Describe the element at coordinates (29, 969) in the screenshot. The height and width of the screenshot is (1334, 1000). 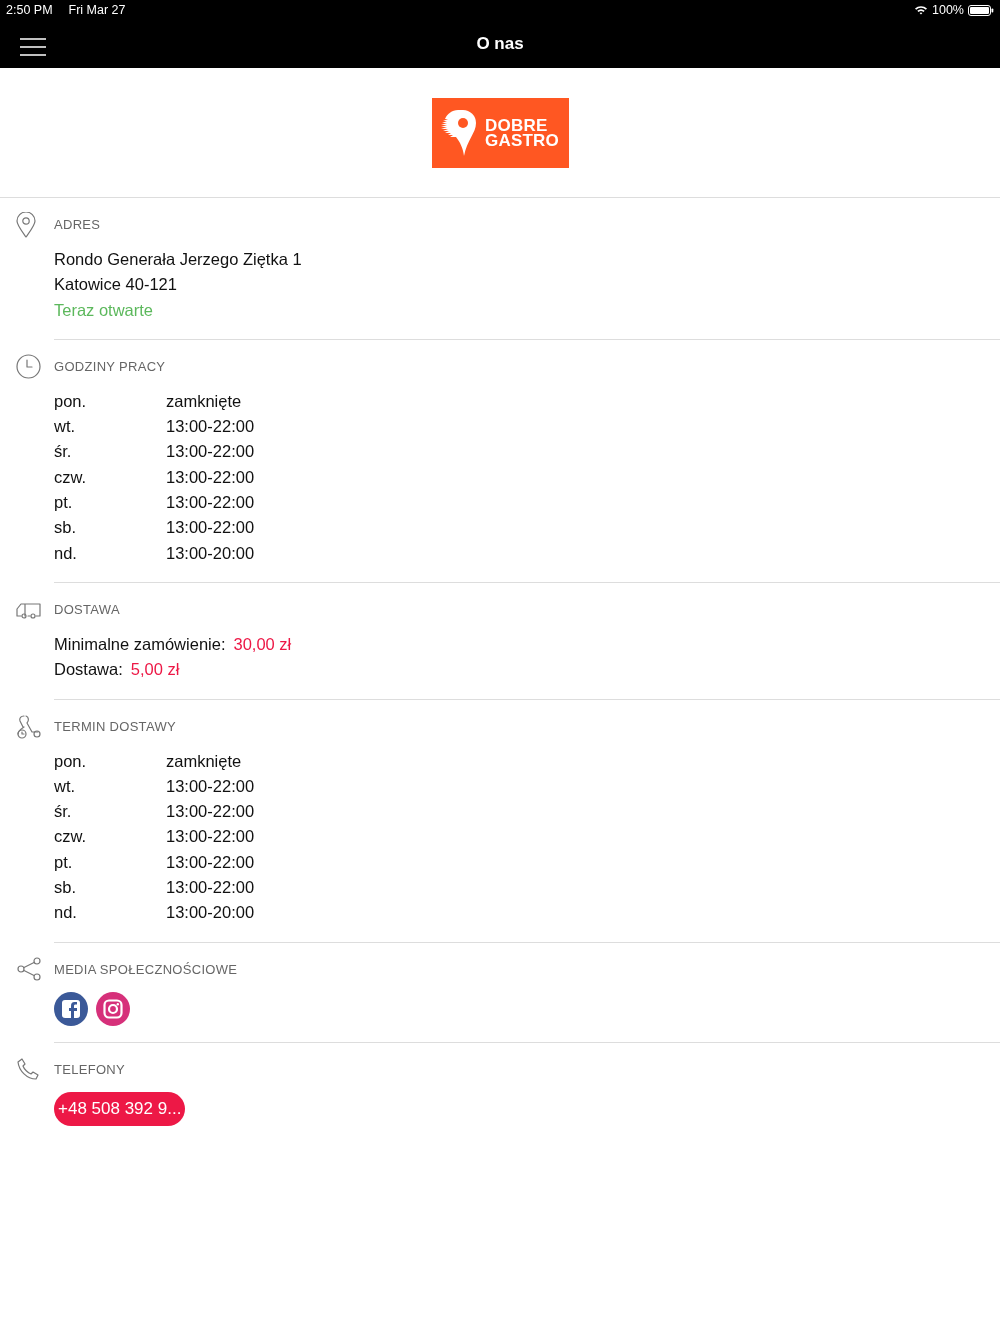
I see `share-icon` at that location.